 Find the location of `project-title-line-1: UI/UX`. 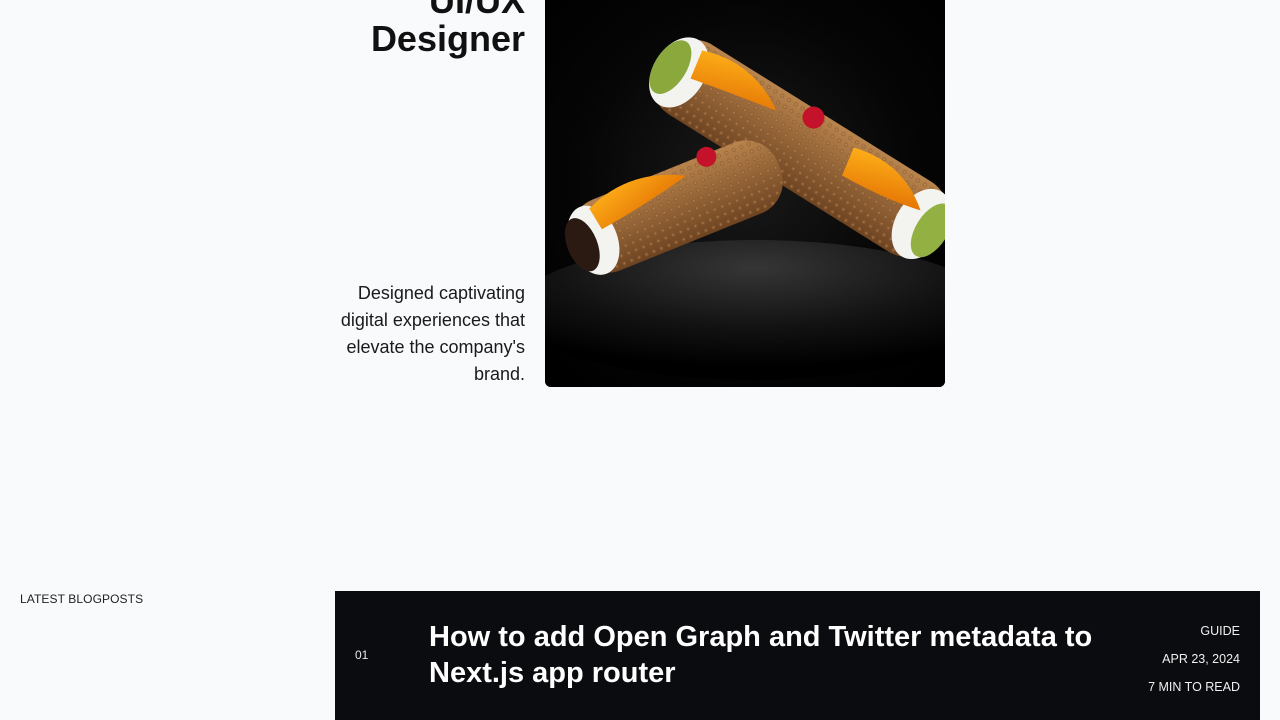

project-title-line-1: UI/UX is located at coordinates (476, 10).